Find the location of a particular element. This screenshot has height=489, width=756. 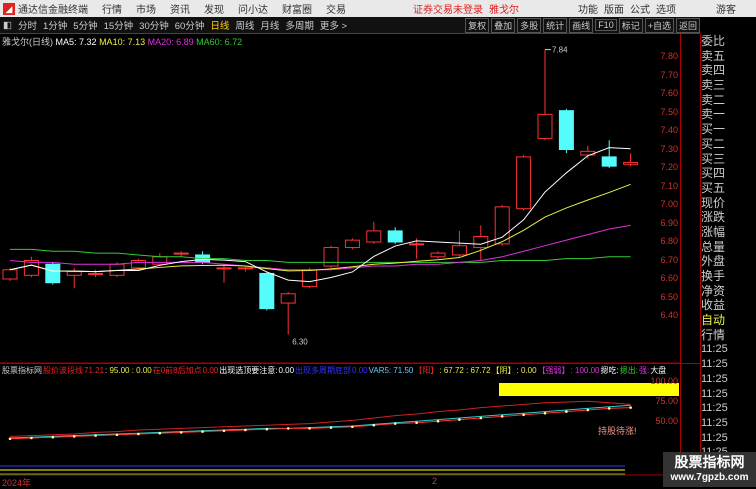

tool-back: 返回 is located at coordinates (687, 25).